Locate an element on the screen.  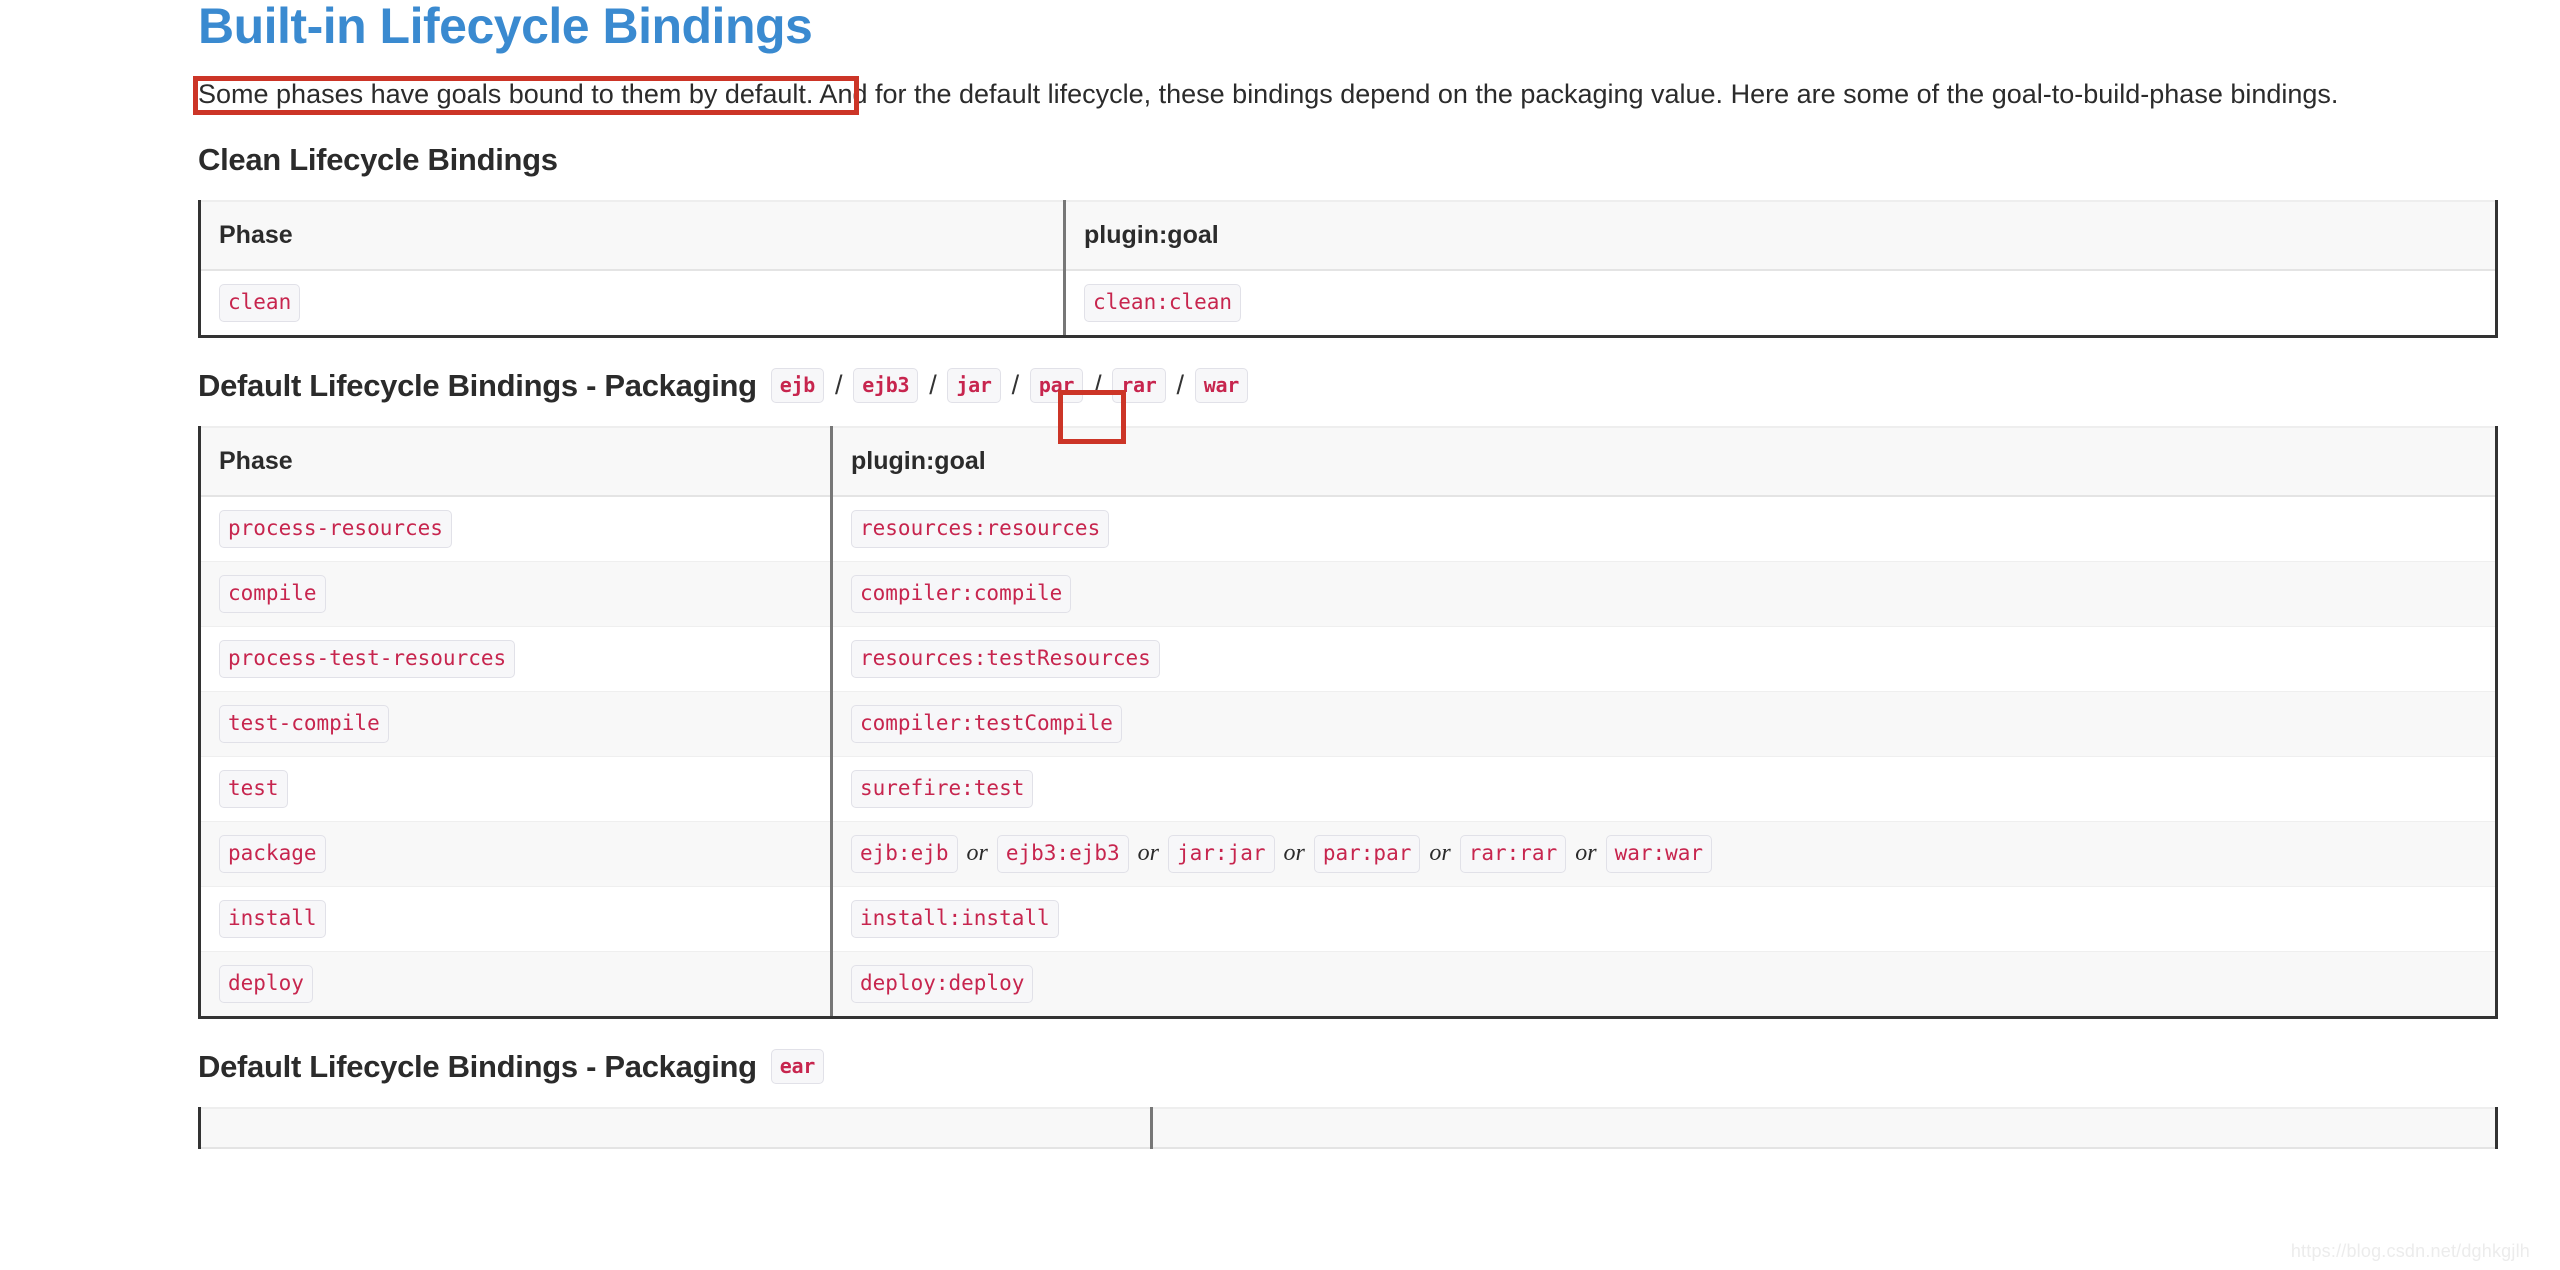
table-row: test-compile compiler:testCompile is located at coordinates (1348, 723).